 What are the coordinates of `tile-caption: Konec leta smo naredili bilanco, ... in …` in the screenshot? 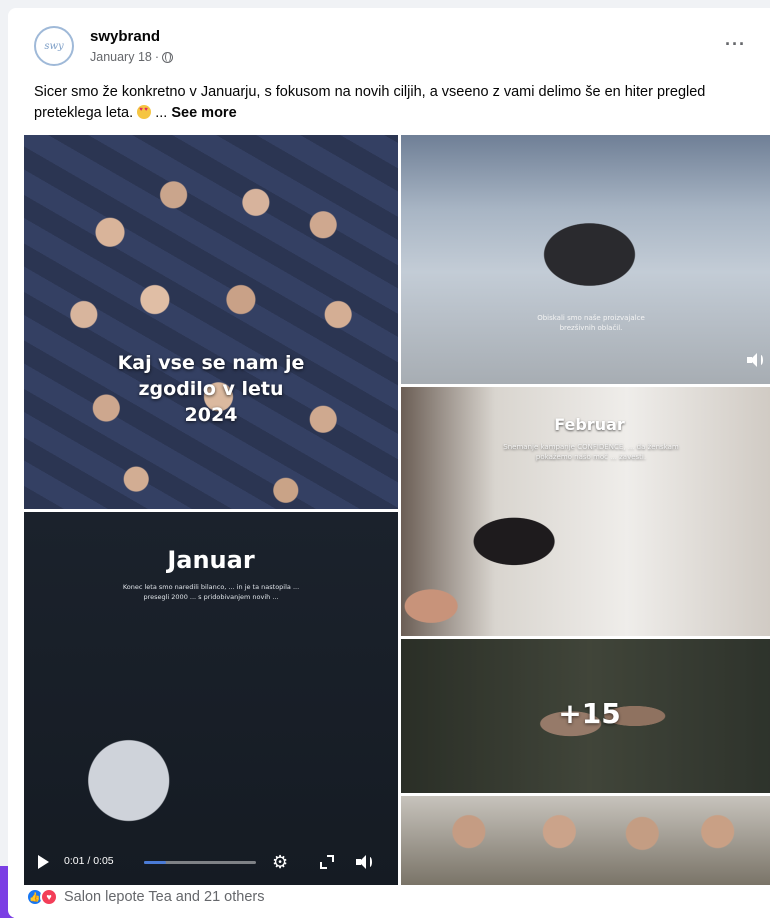 It's located at (211, 592).